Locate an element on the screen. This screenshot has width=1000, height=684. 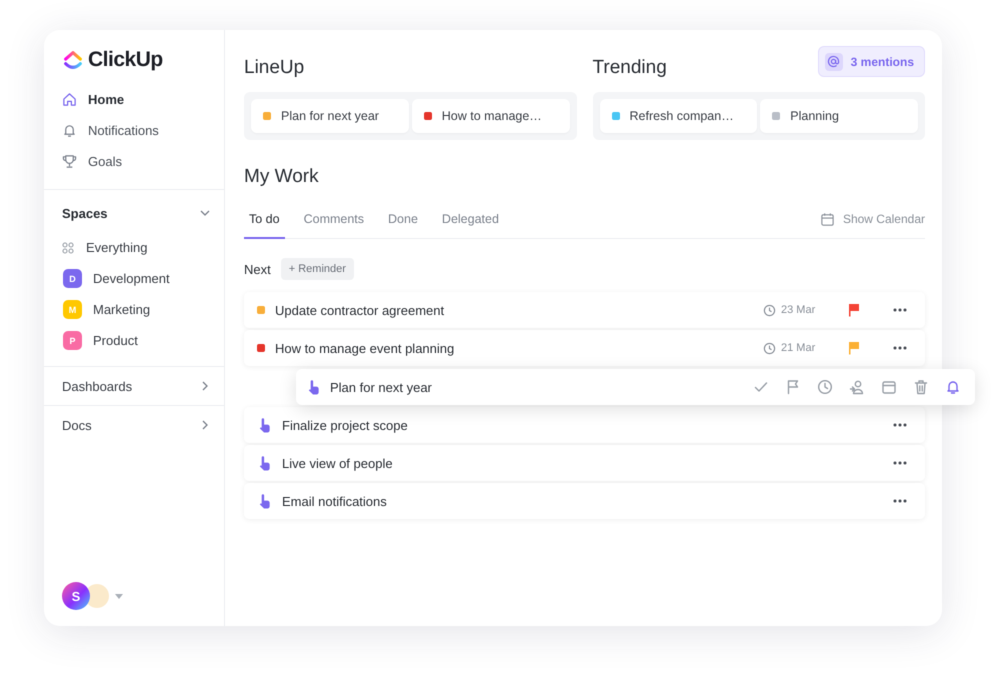
group-label: Next is located at coordinates (257, 269).